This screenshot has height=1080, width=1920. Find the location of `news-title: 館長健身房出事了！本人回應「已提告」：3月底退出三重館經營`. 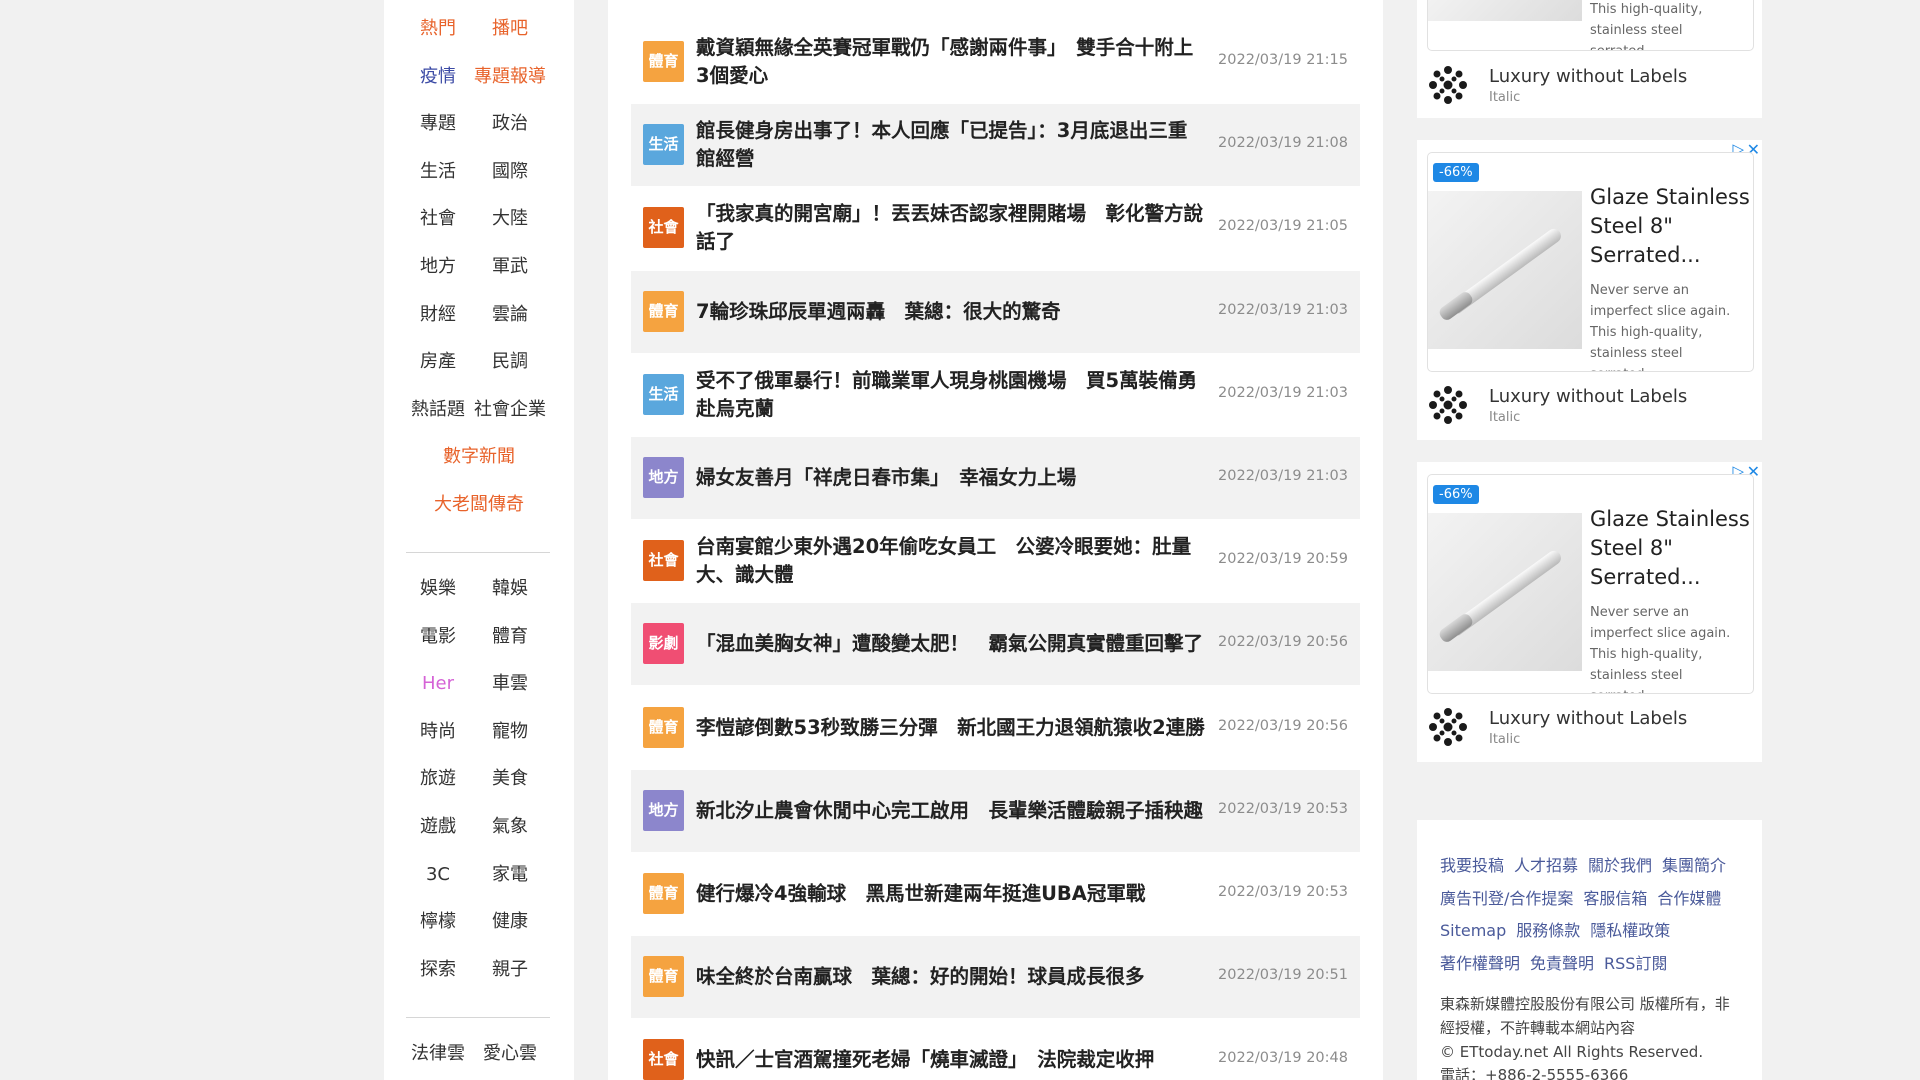

news-title: 館長健身房出事了！本人回應「已提告」：3月底退出三重館經營 is located at coordinates (951, 145).